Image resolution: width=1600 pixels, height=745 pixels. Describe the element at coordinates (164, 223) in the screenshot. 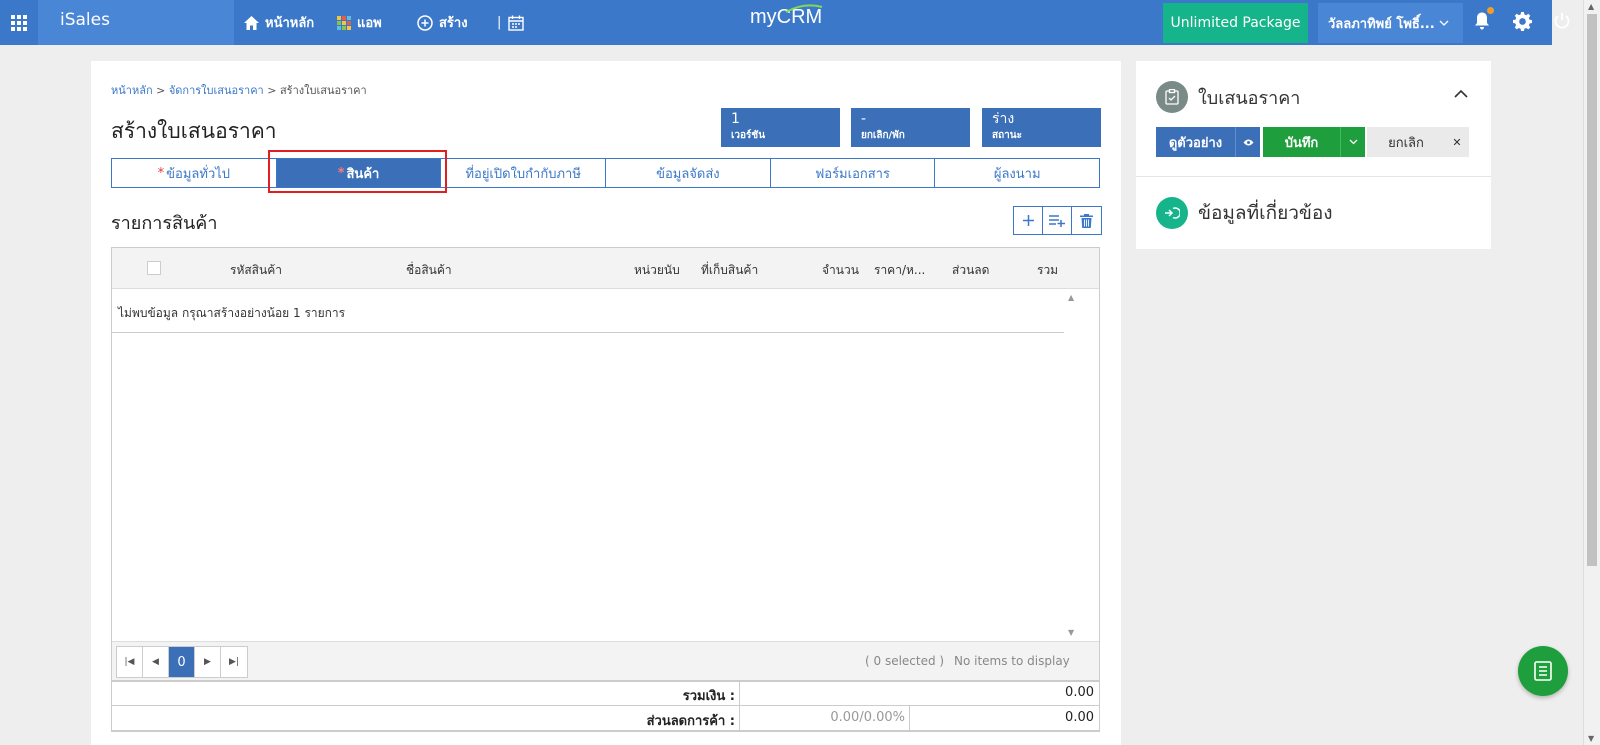

I see `section-title: รายการสินค้า` at that location.